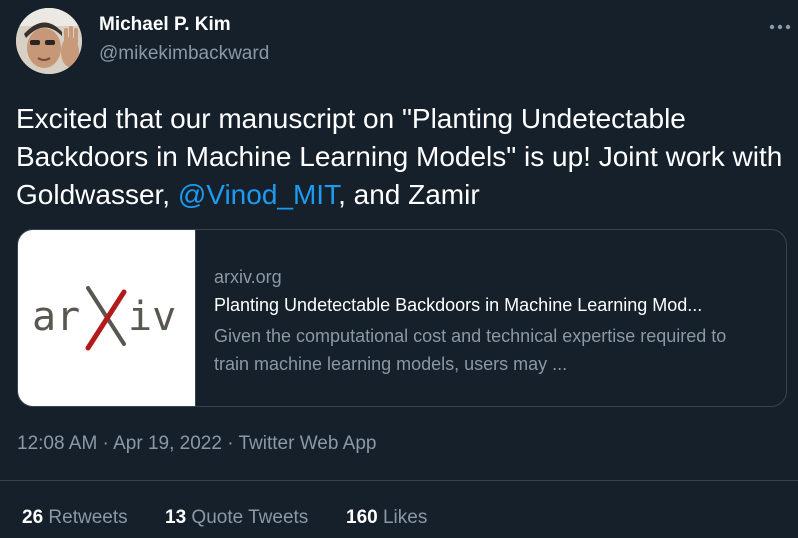 This screenshot has height=538, width=798. Describe the element at coordinates (780, 24) in the screenshot. I see `more-horizontal-icon` at that location.